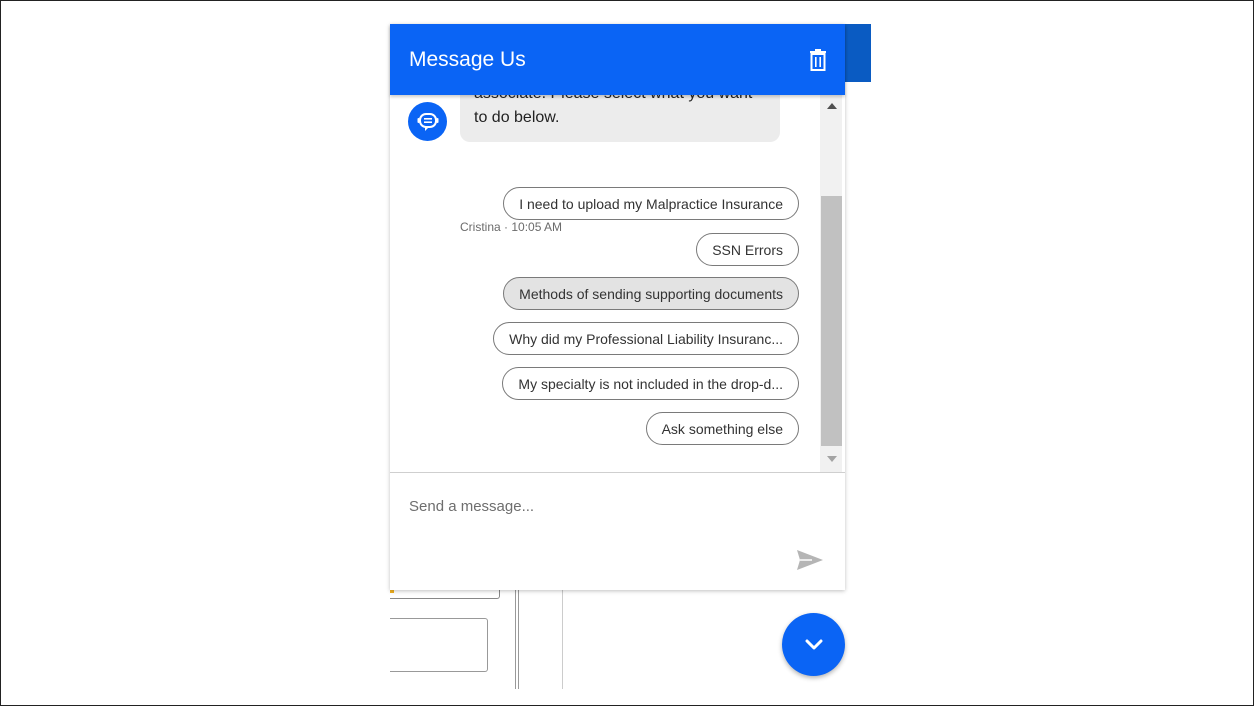 This screenshot has width=1254, height=706. Describe the element at coordinates (617, 59) in the screenshot. I see `chat-header: Message Us` at that location.